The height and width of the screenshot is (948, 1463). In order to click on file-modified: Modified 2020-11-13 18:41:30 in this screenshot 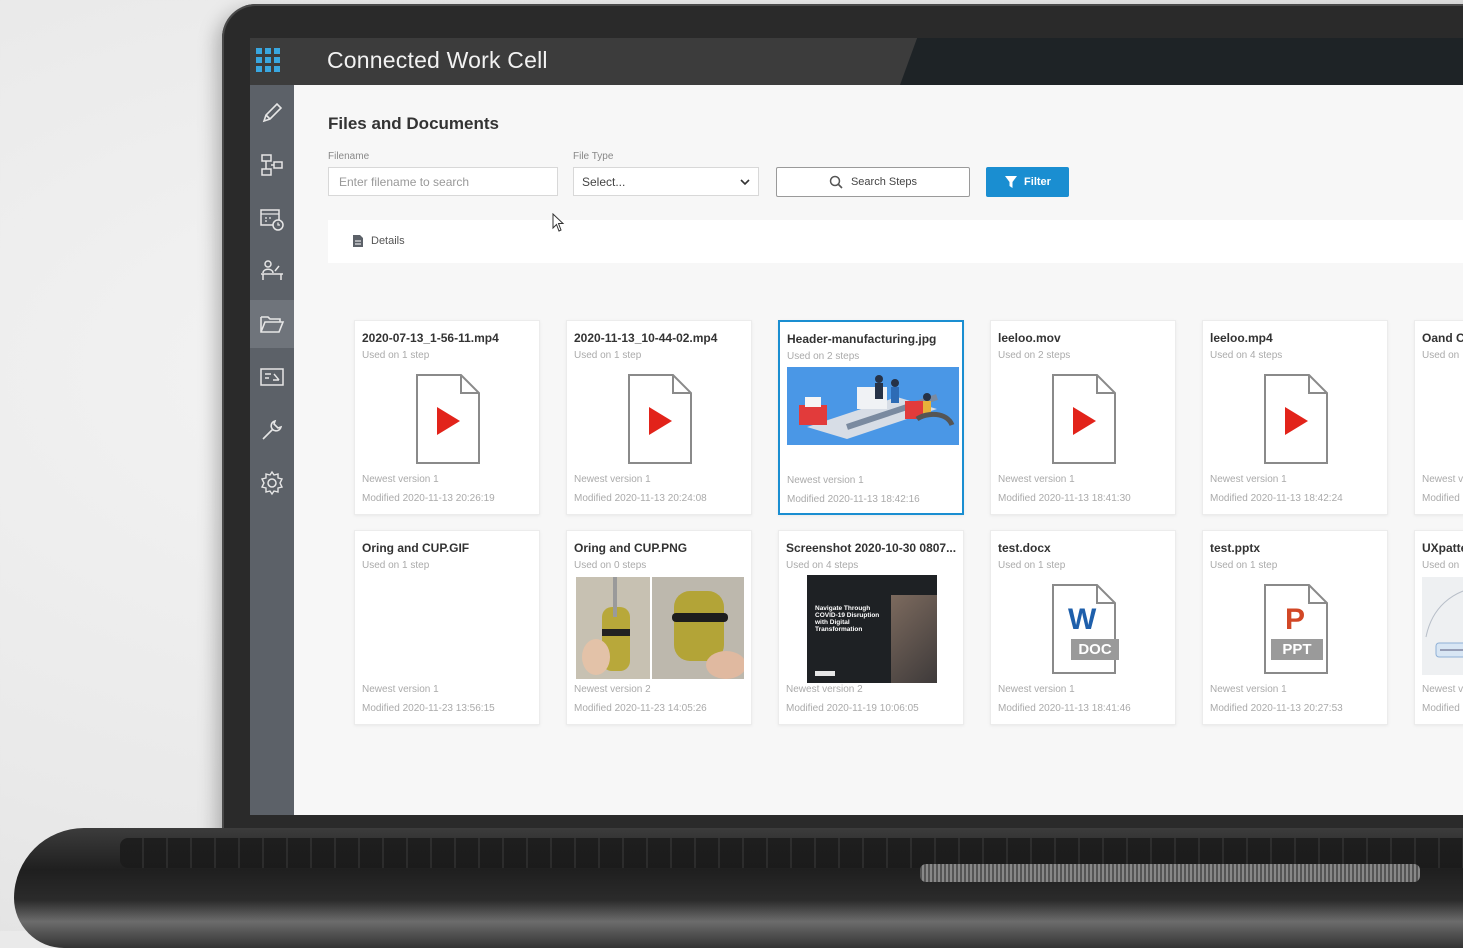, I will do `click(1064, 498)`.